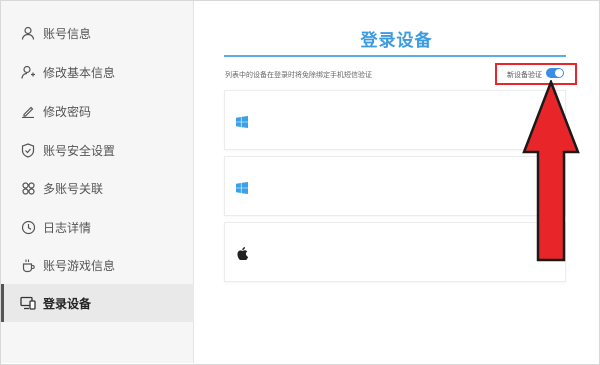 The width and height of the screenshot is (600, 365). Describe the element at coordinates (67, 111) in the screenshot. I see `sidebar-item-label: 修改密码` at that location.